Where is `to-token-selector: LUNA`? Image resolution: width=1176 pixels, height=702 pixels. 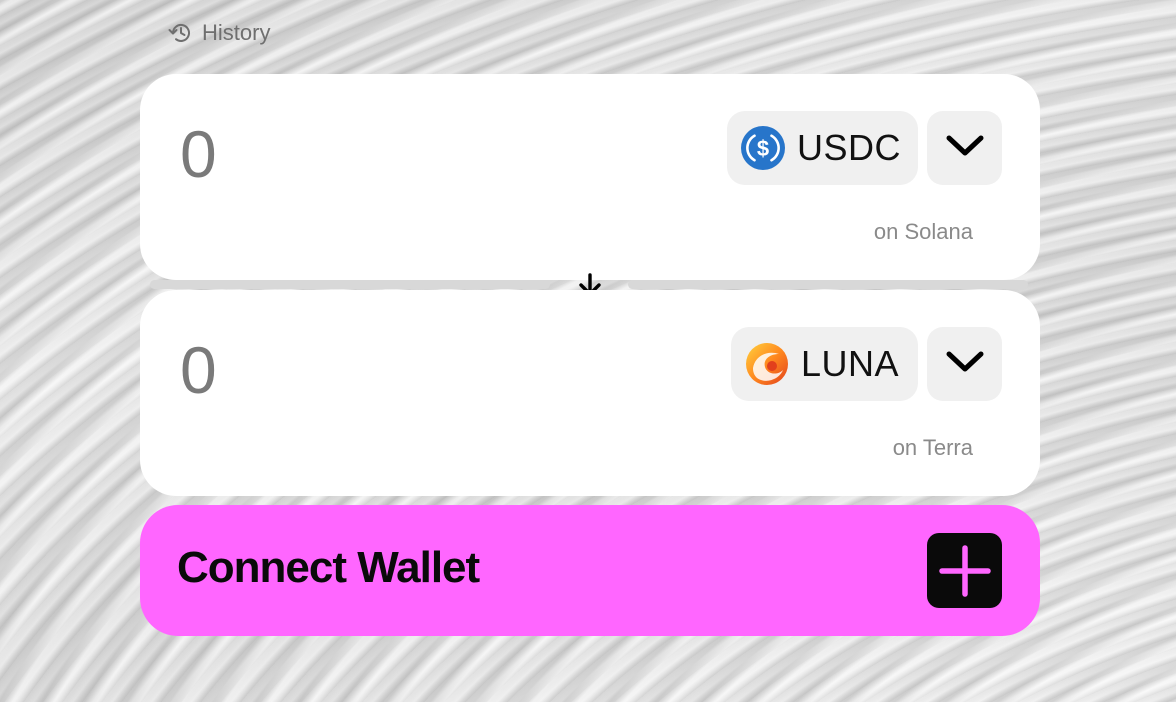
to-token-selector: LUNA is located at coordinates (824, 364).